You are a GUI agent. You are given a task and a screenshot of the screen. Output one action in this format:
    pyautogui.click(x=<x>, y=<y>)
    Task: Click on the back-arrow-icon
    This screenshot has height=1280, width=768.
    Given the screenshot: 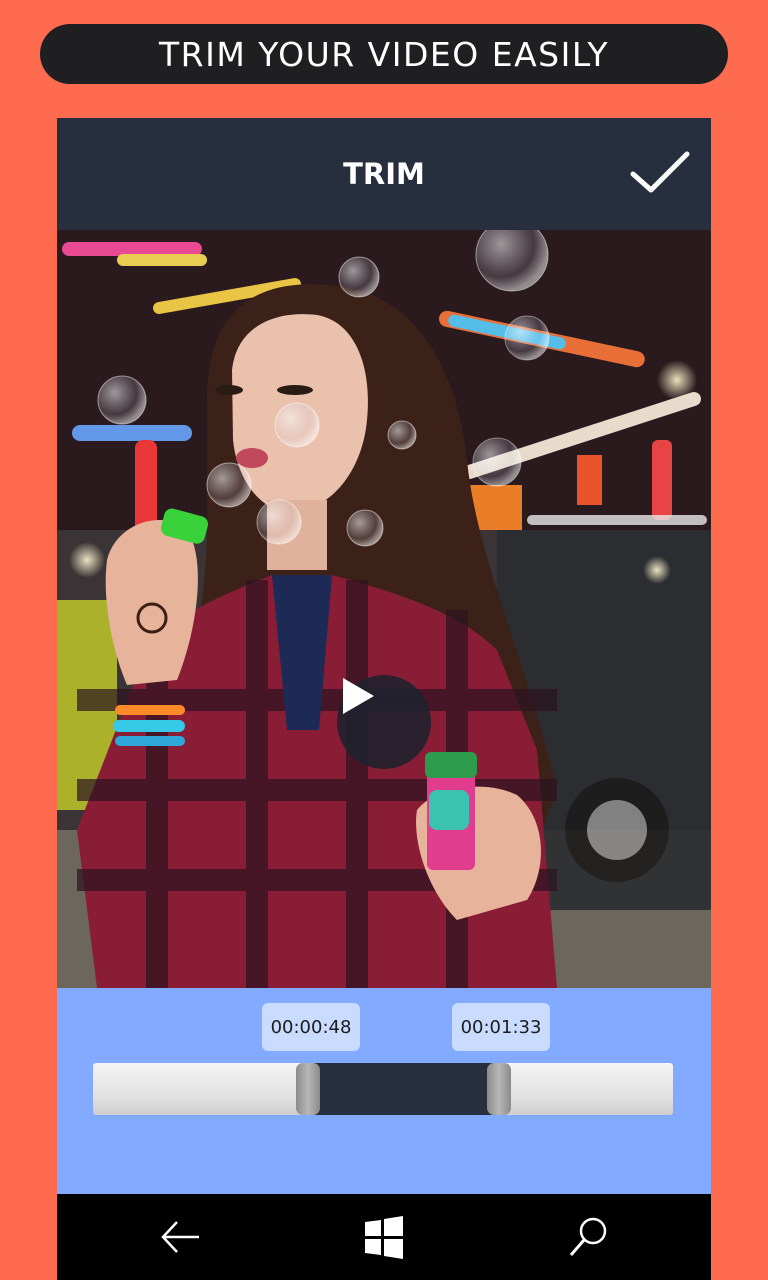 What is the action you would take?
    pyautogui.click(x=180, y=1237)
    